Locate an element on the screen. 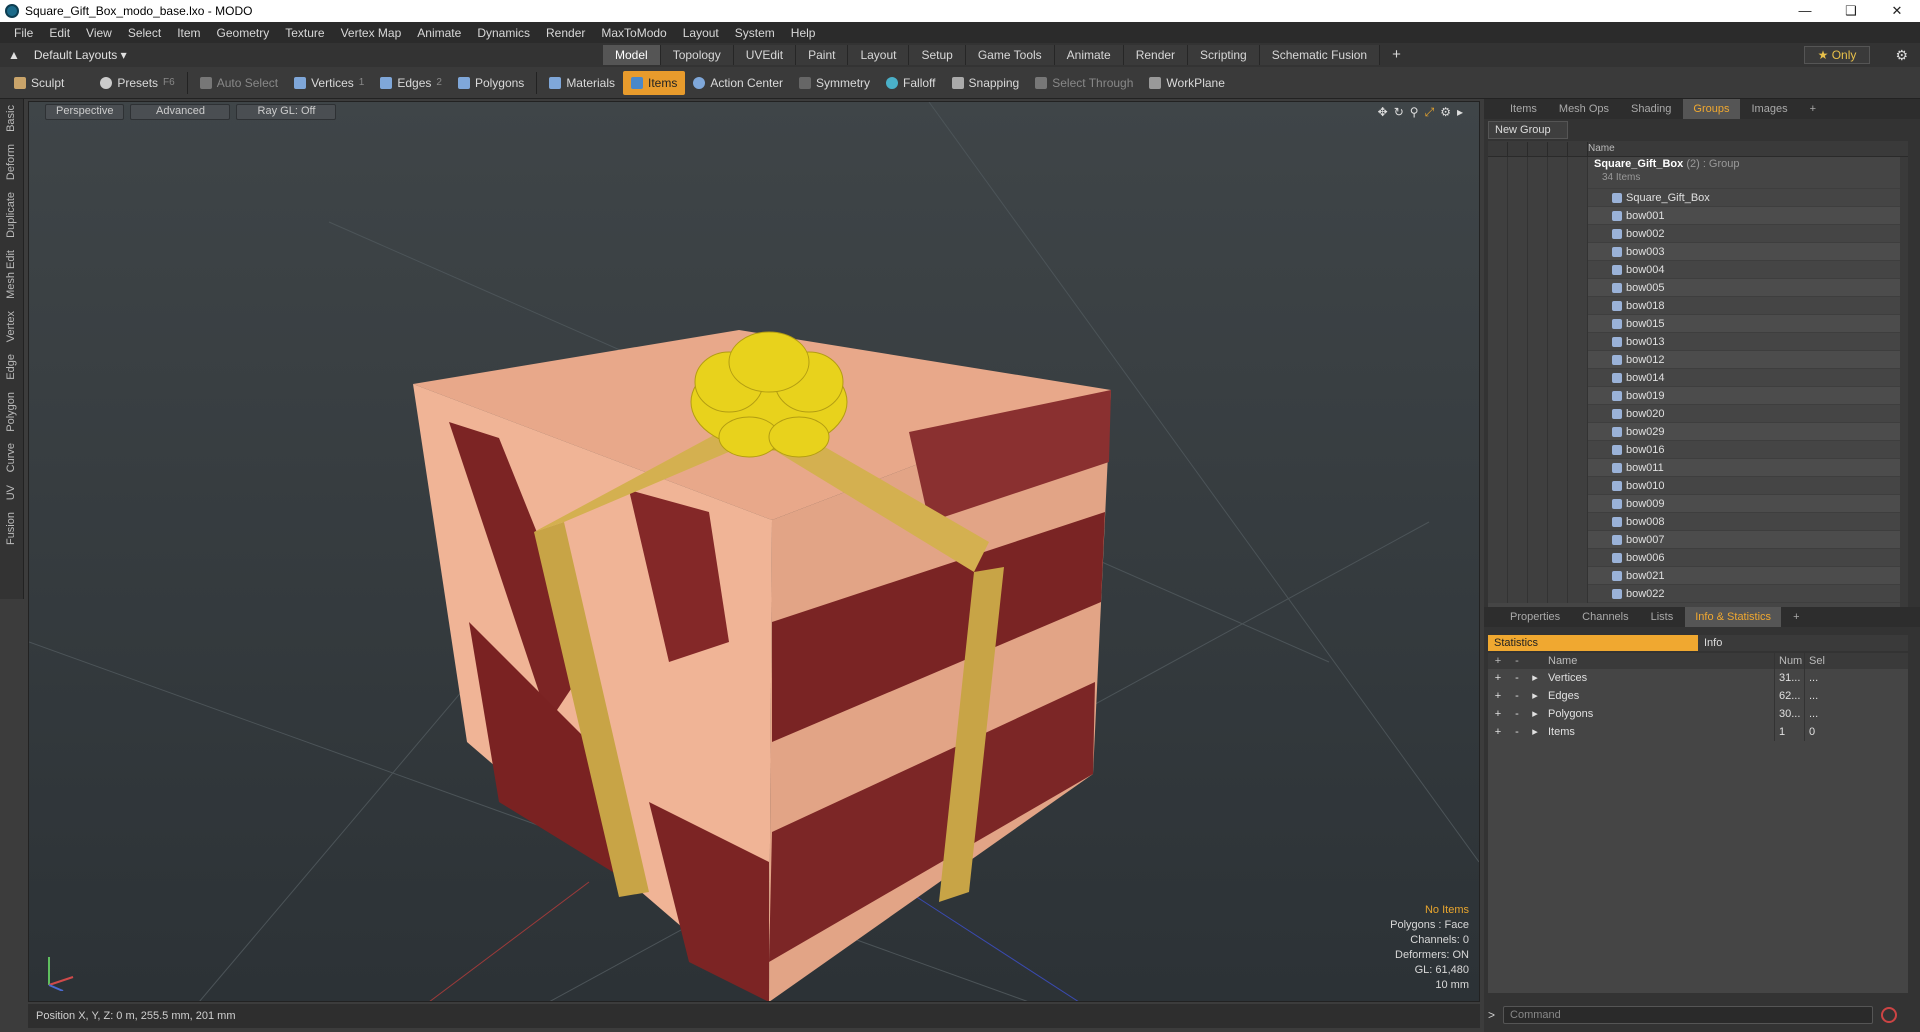 Image resolution: width=1920 pixels, height=1032 pixels. group-item-row: bow004 is located at coordinates (1698, 269).